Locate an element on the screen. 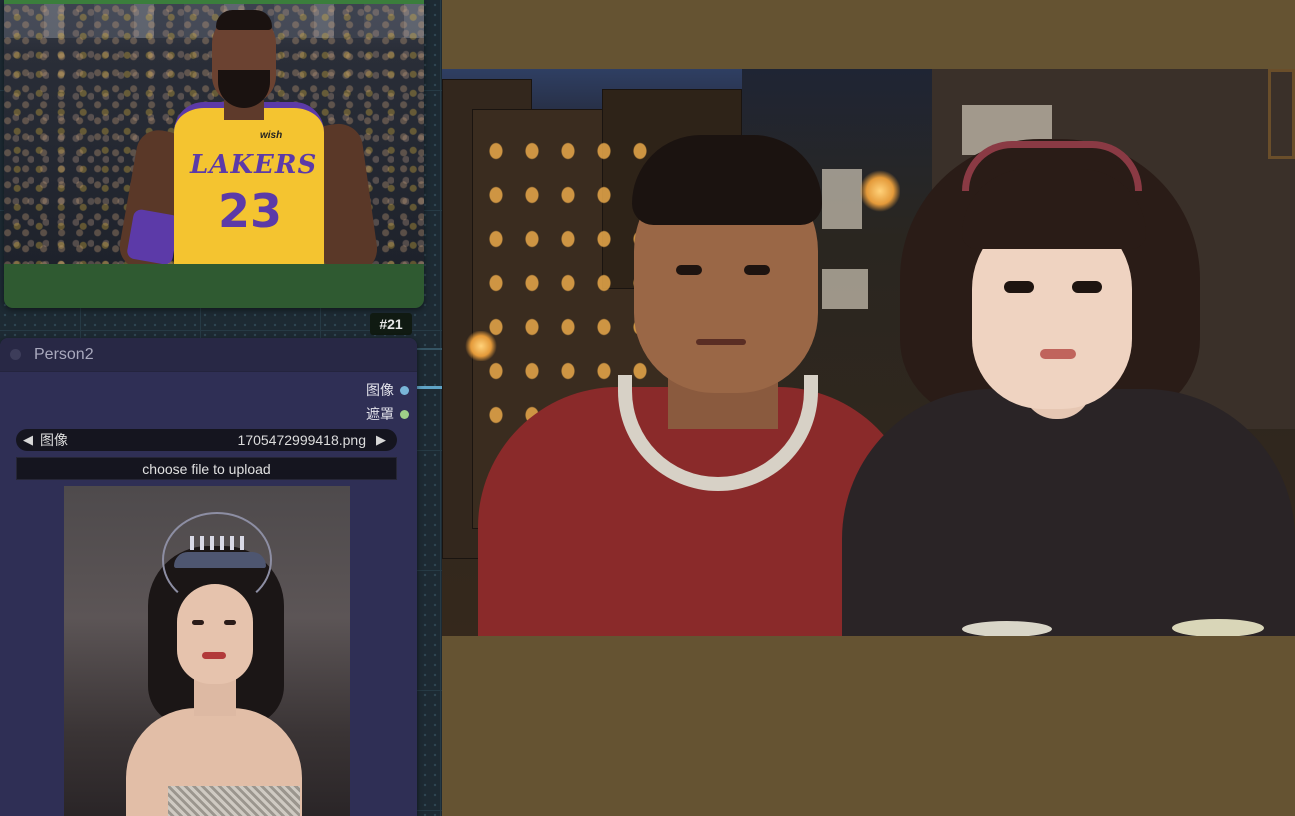 Image resolution: width=1295 pixels, height=816 pixels. image-node: wish LAKERS 23 is located at coordinates (214, 154).